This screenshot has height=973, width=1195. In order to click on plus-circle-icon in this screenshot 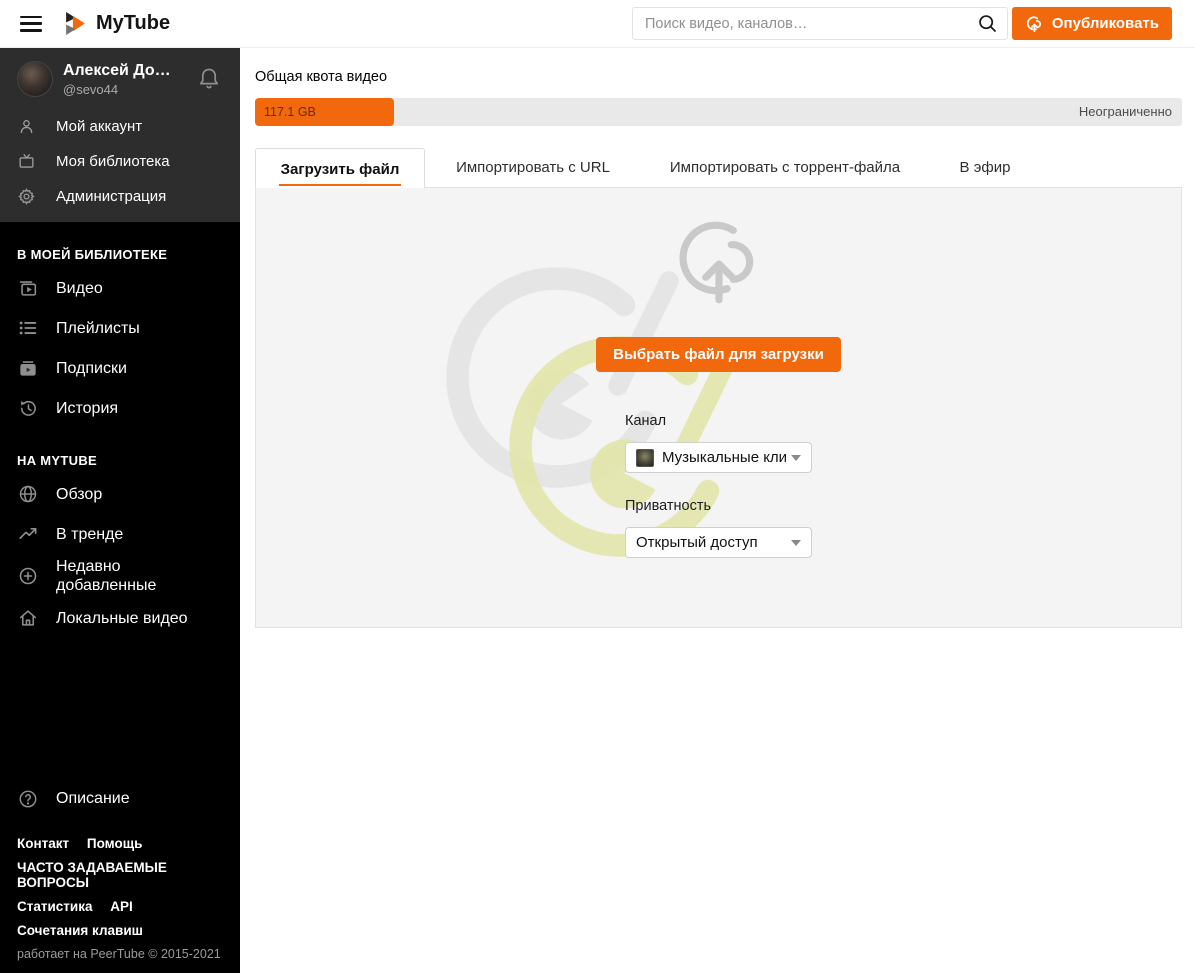, I will do `click(28, 576)`.